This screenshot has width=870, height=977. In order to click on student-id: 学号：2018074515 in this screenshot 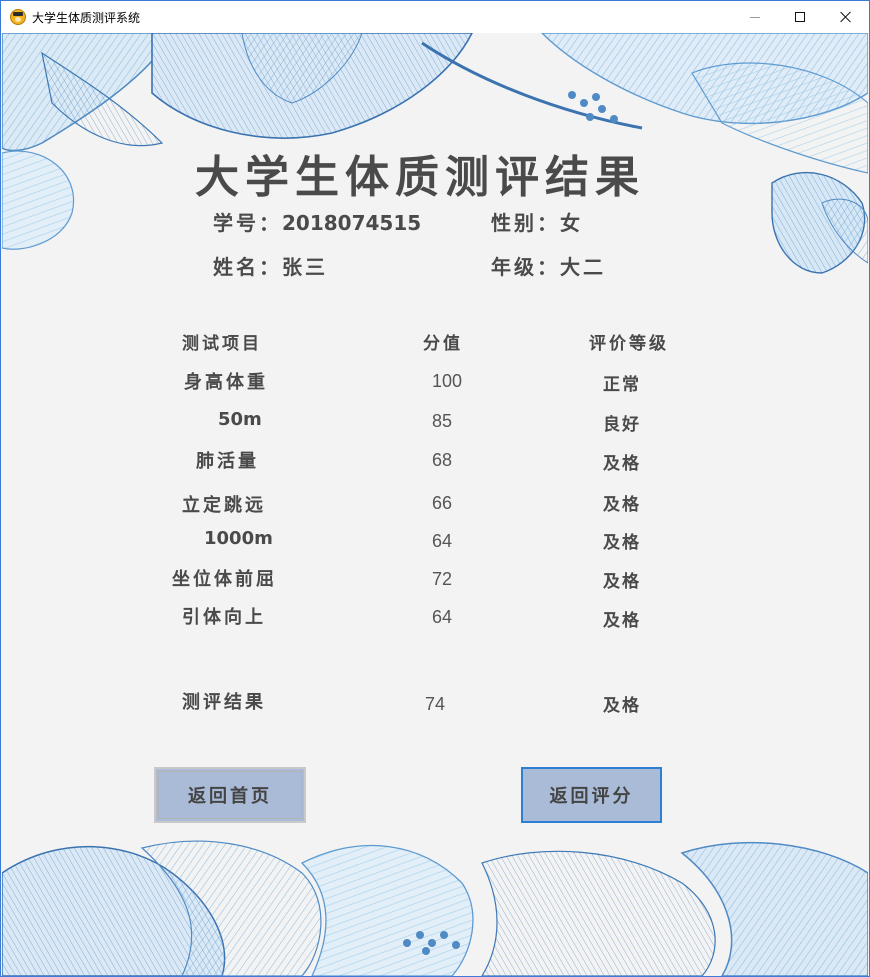, I will do `click(317, 221)`.